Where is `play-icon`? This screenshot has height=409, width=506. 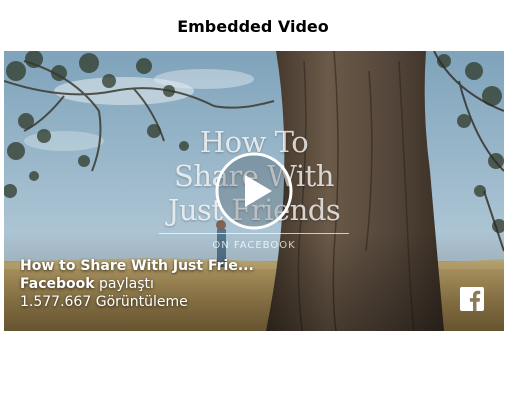 play-icon is located at coordinates (254, 191).